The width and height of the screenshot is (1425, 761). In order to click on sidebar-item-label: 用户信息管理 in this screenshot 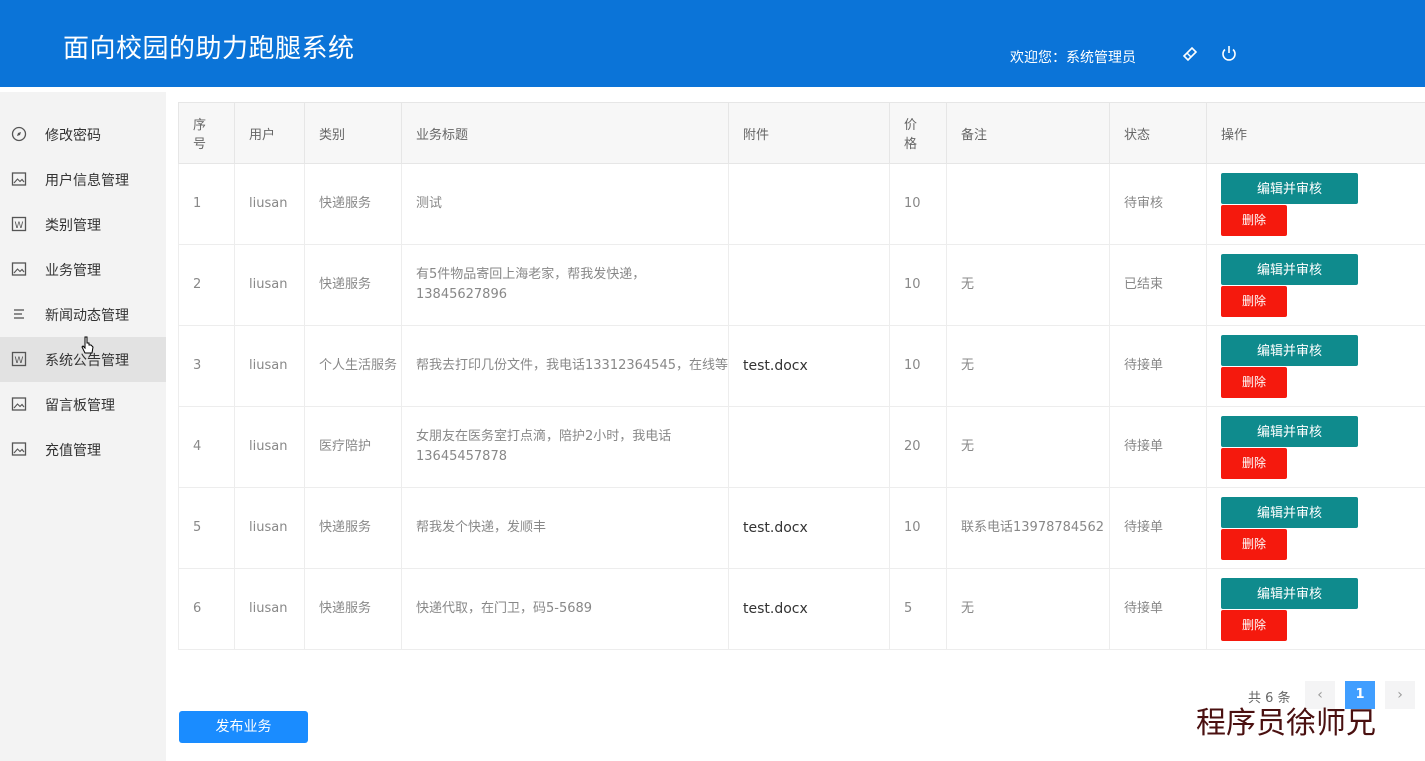, I will do `click(87, 181)`.